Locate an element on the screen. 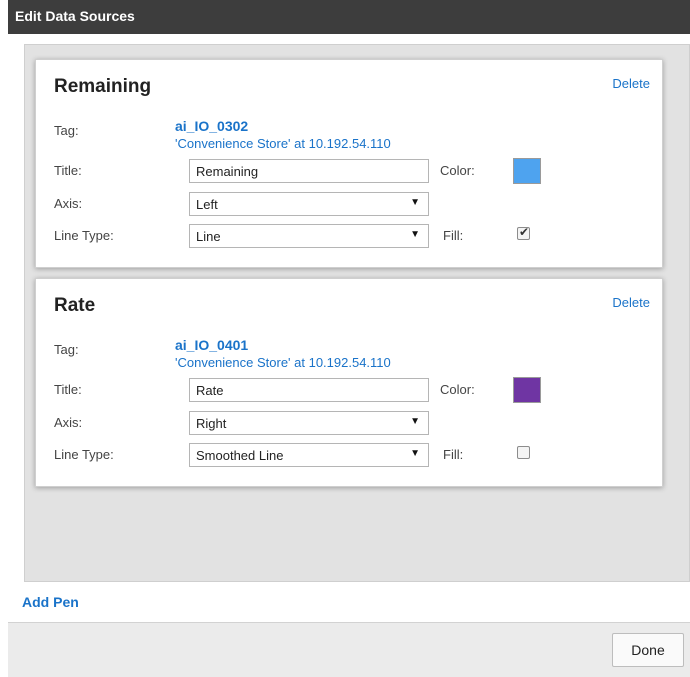 The width and height of the screenshot is (690, 677). line-type-select-value: Line is located at coordinates (208, 236).